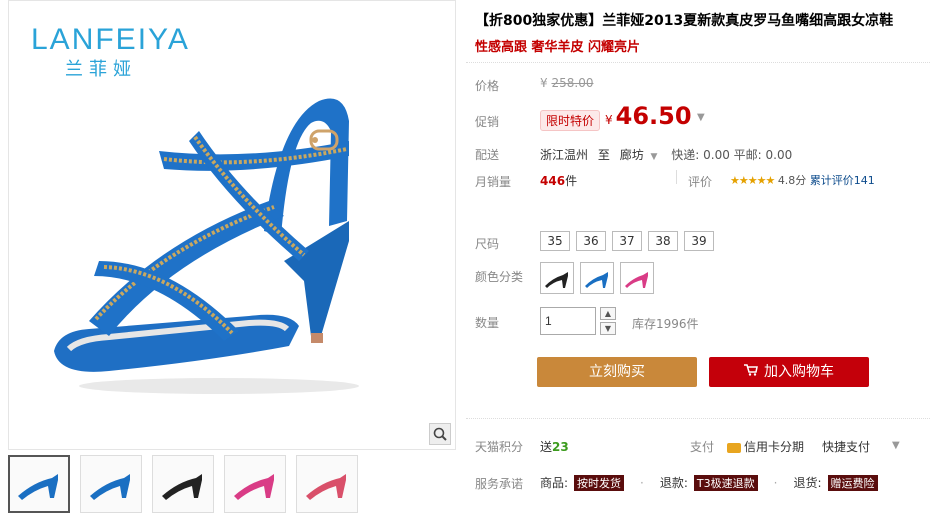  I want to click on rating-summary: ★★★★★ 4.8分 累计评价141, so click(802, 180).